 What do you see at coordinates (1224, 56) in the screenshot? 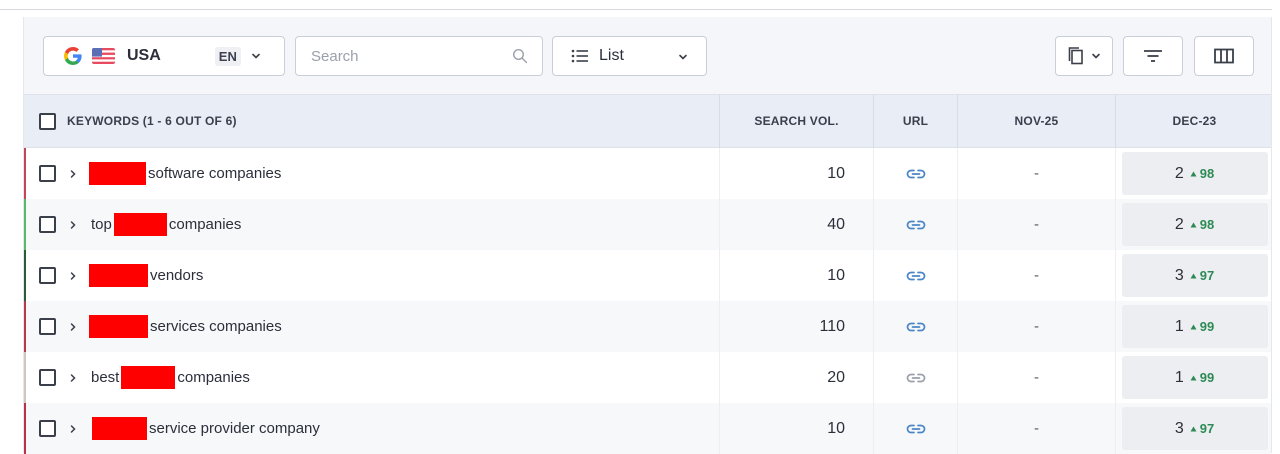
I see `columns-button` at bounding box center [1224, 56].